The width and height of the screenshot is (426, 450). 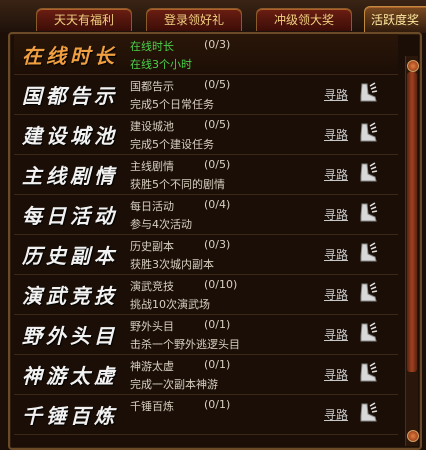 What do you see at coordinates (152, 46) in the screenshot?
I see `task-title: 在线时长` at bounding box center [152, 46].